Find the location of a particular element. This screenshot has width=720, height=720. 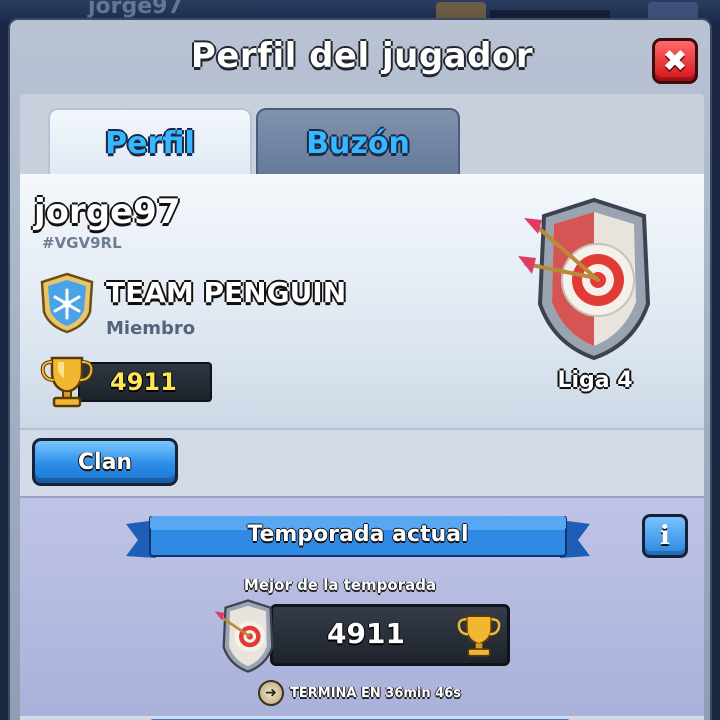

info-icon: i is located at coordinates (665, 536).